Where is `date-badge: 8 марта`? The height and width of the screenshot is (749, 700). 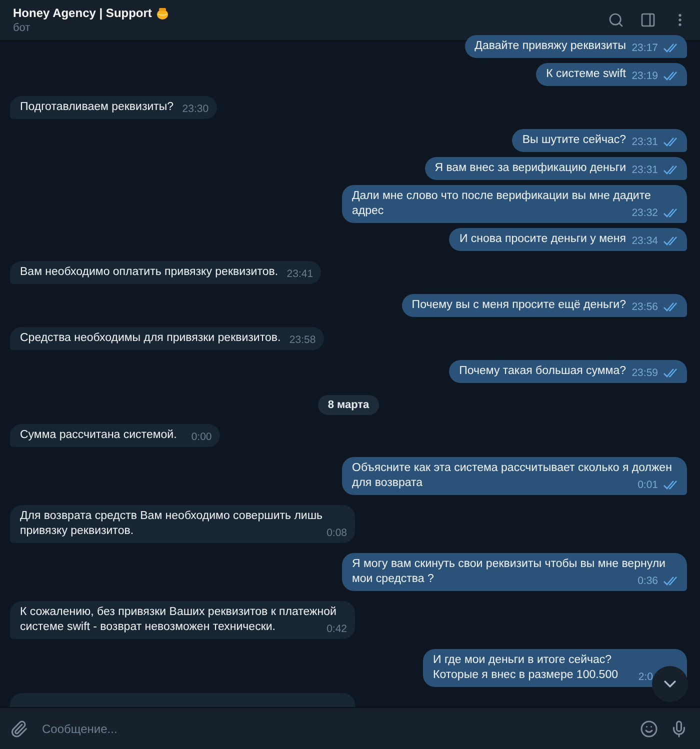 date-badge: 8 марта is located at coordinates (349, 405).